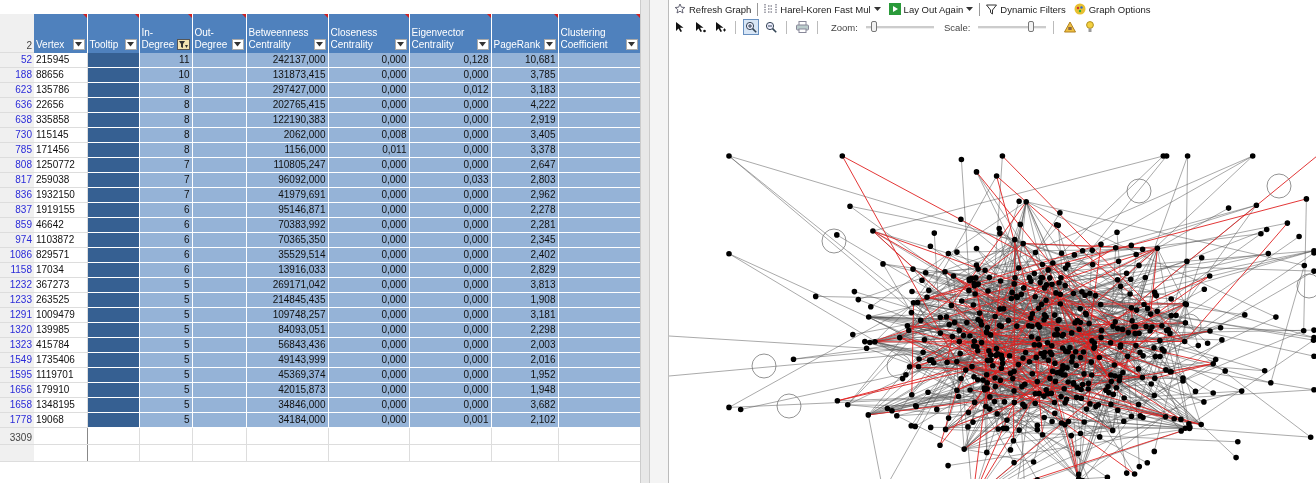 This screenshot has height=483, width=1316. I want to click on column-header-label: Betweenness Centrality, so click(278, 38).